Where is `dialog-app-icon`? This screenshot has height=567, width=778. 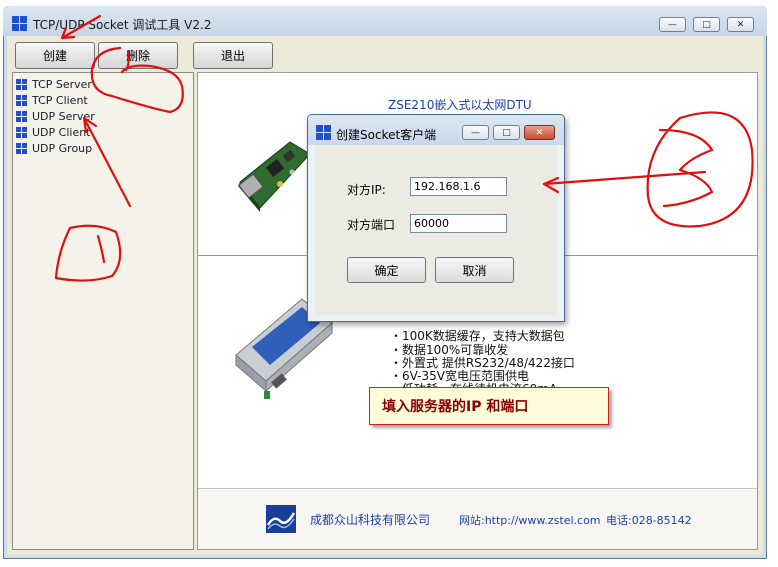
dialog-app-icon is located at coordinates (323, 132).